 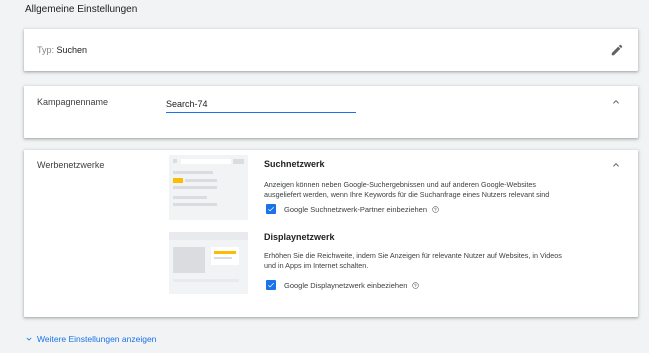 I want to click on search-network-title: Suchnetzwerk, so click(x=294, y=164).